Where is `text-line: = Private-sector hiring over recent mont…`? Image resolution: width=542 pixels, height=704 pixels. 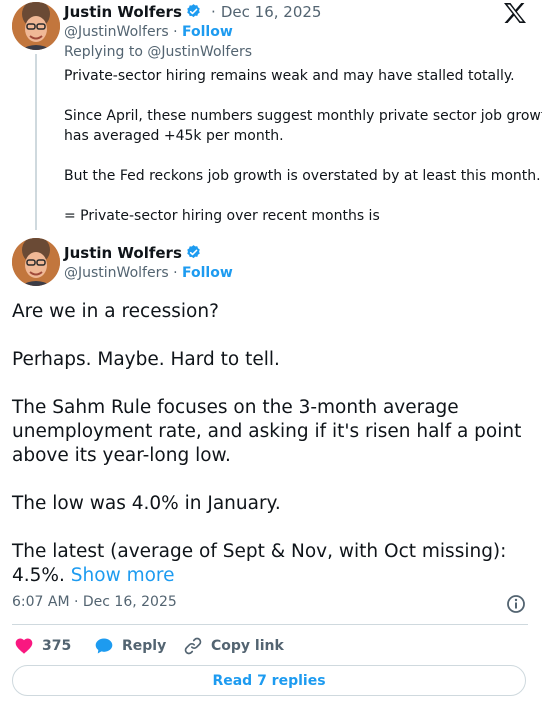
text-line: = Private-sector hiring over recent mont… is located at coordinates (222, 216).